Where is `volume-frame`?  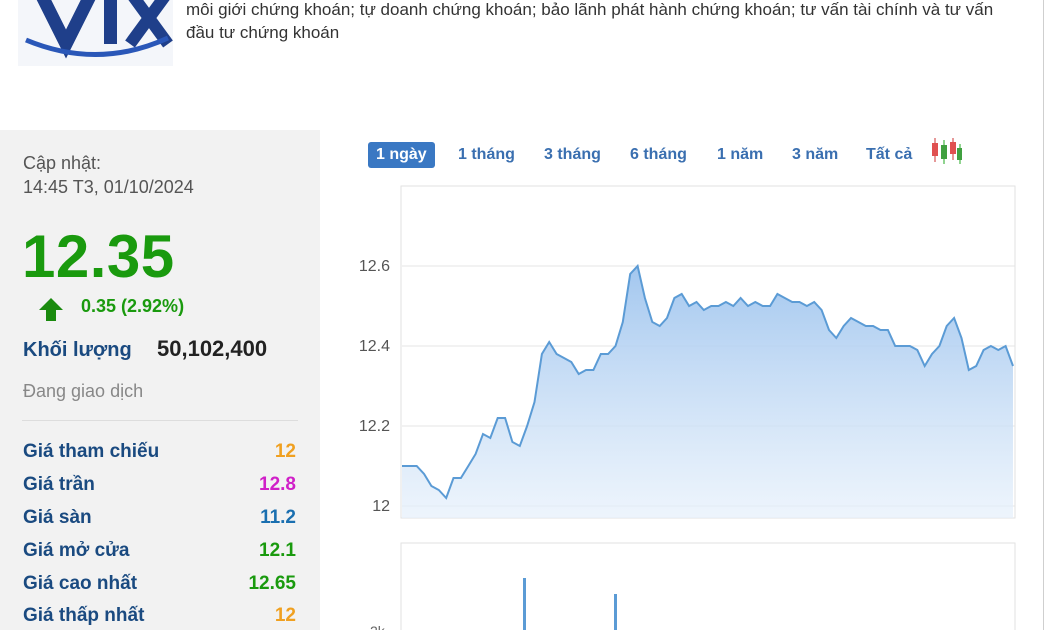
volume-frame is located at coordinates (708, 586).